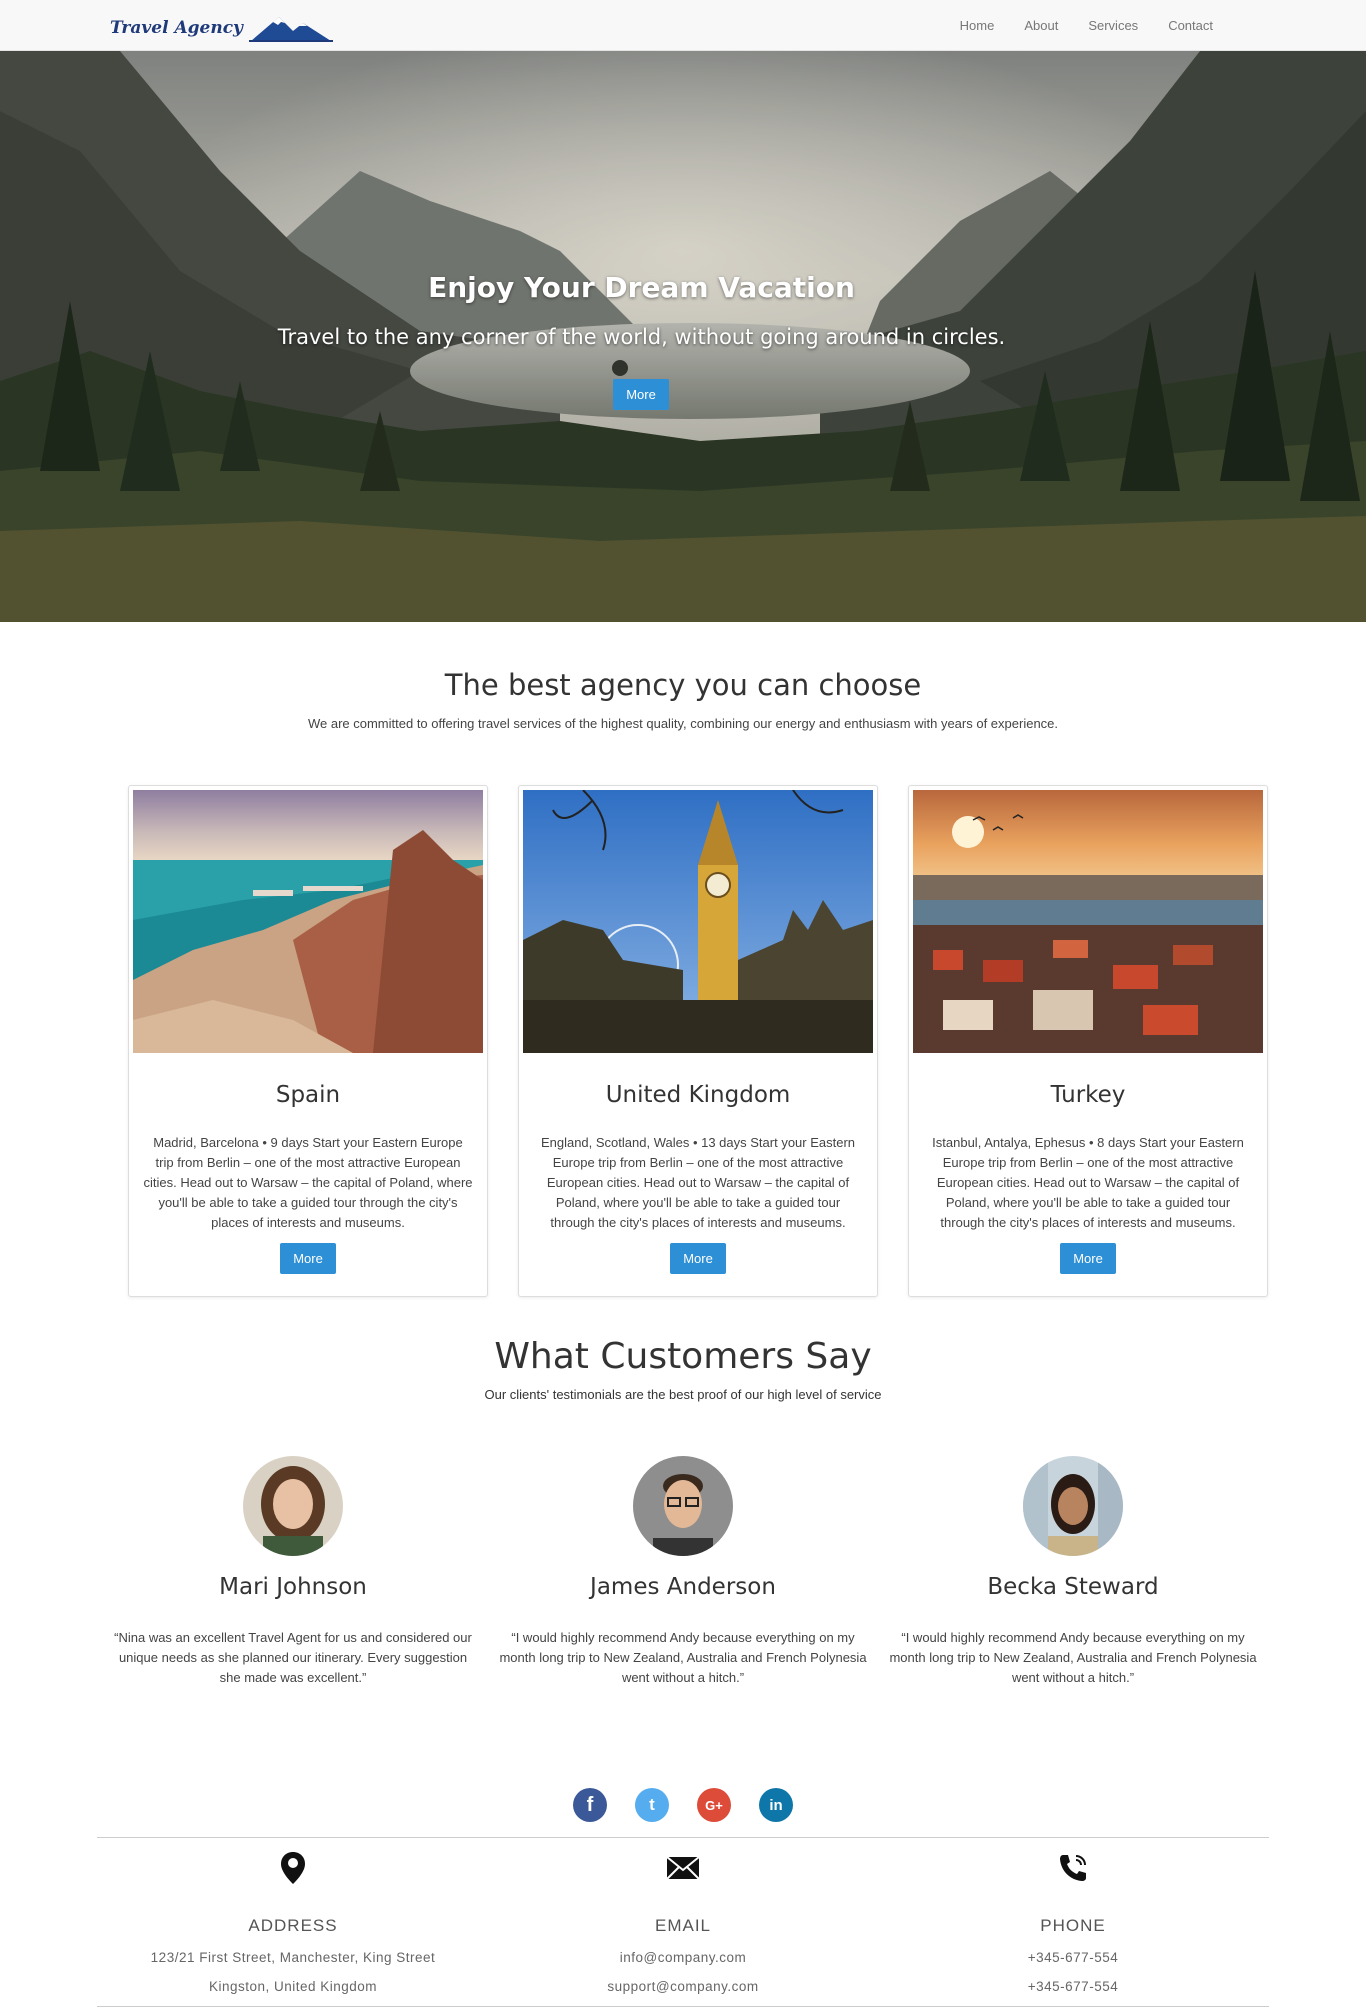 The height and width of the screenshot is (2008, 1366). What do you see at coordinates (1073, 1587) in the screenshot?
I see `testimonial-name: Becka Steward` at bounding box center [1073, 1587].